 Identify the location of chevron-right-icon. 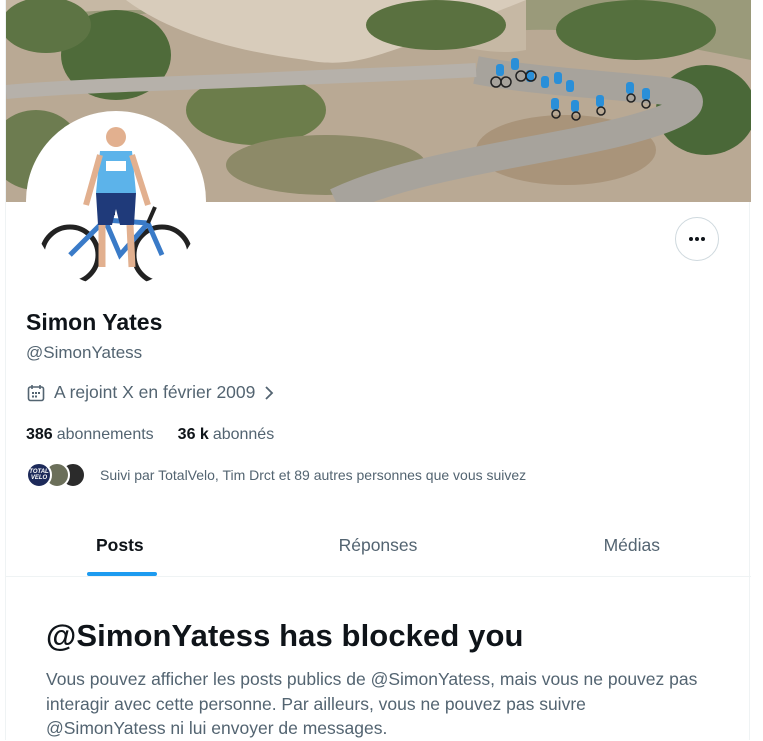
(269, 392).